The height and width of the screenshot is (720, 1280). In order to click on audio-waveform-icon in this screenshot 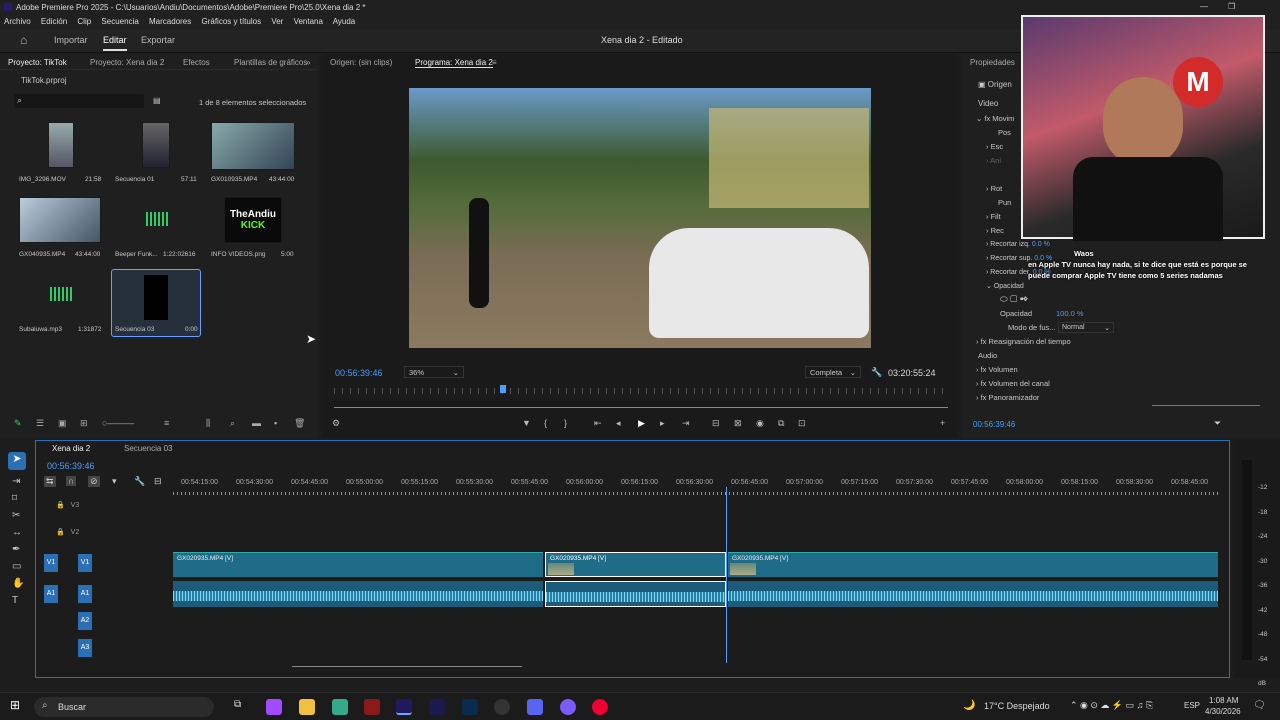, I will do `click(61, 294)`.